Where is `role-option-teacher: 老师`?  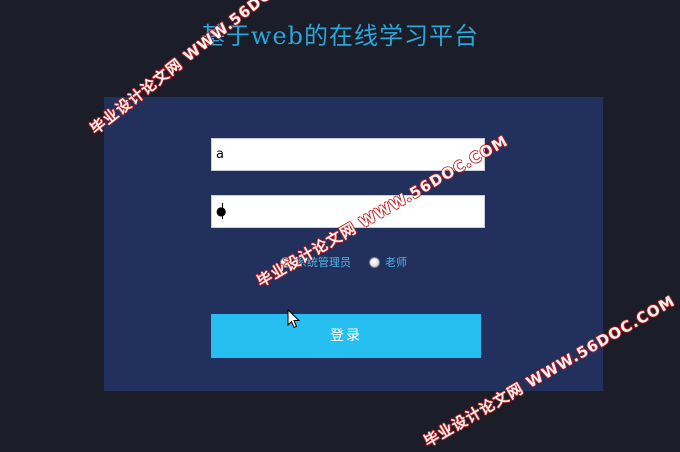
role-option-teacher: 老师 is located at coordinates (388, 262).